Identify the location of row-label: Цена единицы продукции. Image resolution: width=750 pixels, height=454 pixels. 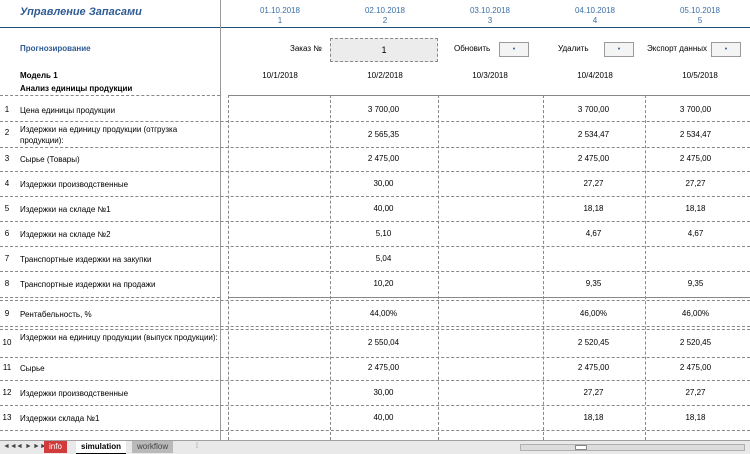
(68, 110).